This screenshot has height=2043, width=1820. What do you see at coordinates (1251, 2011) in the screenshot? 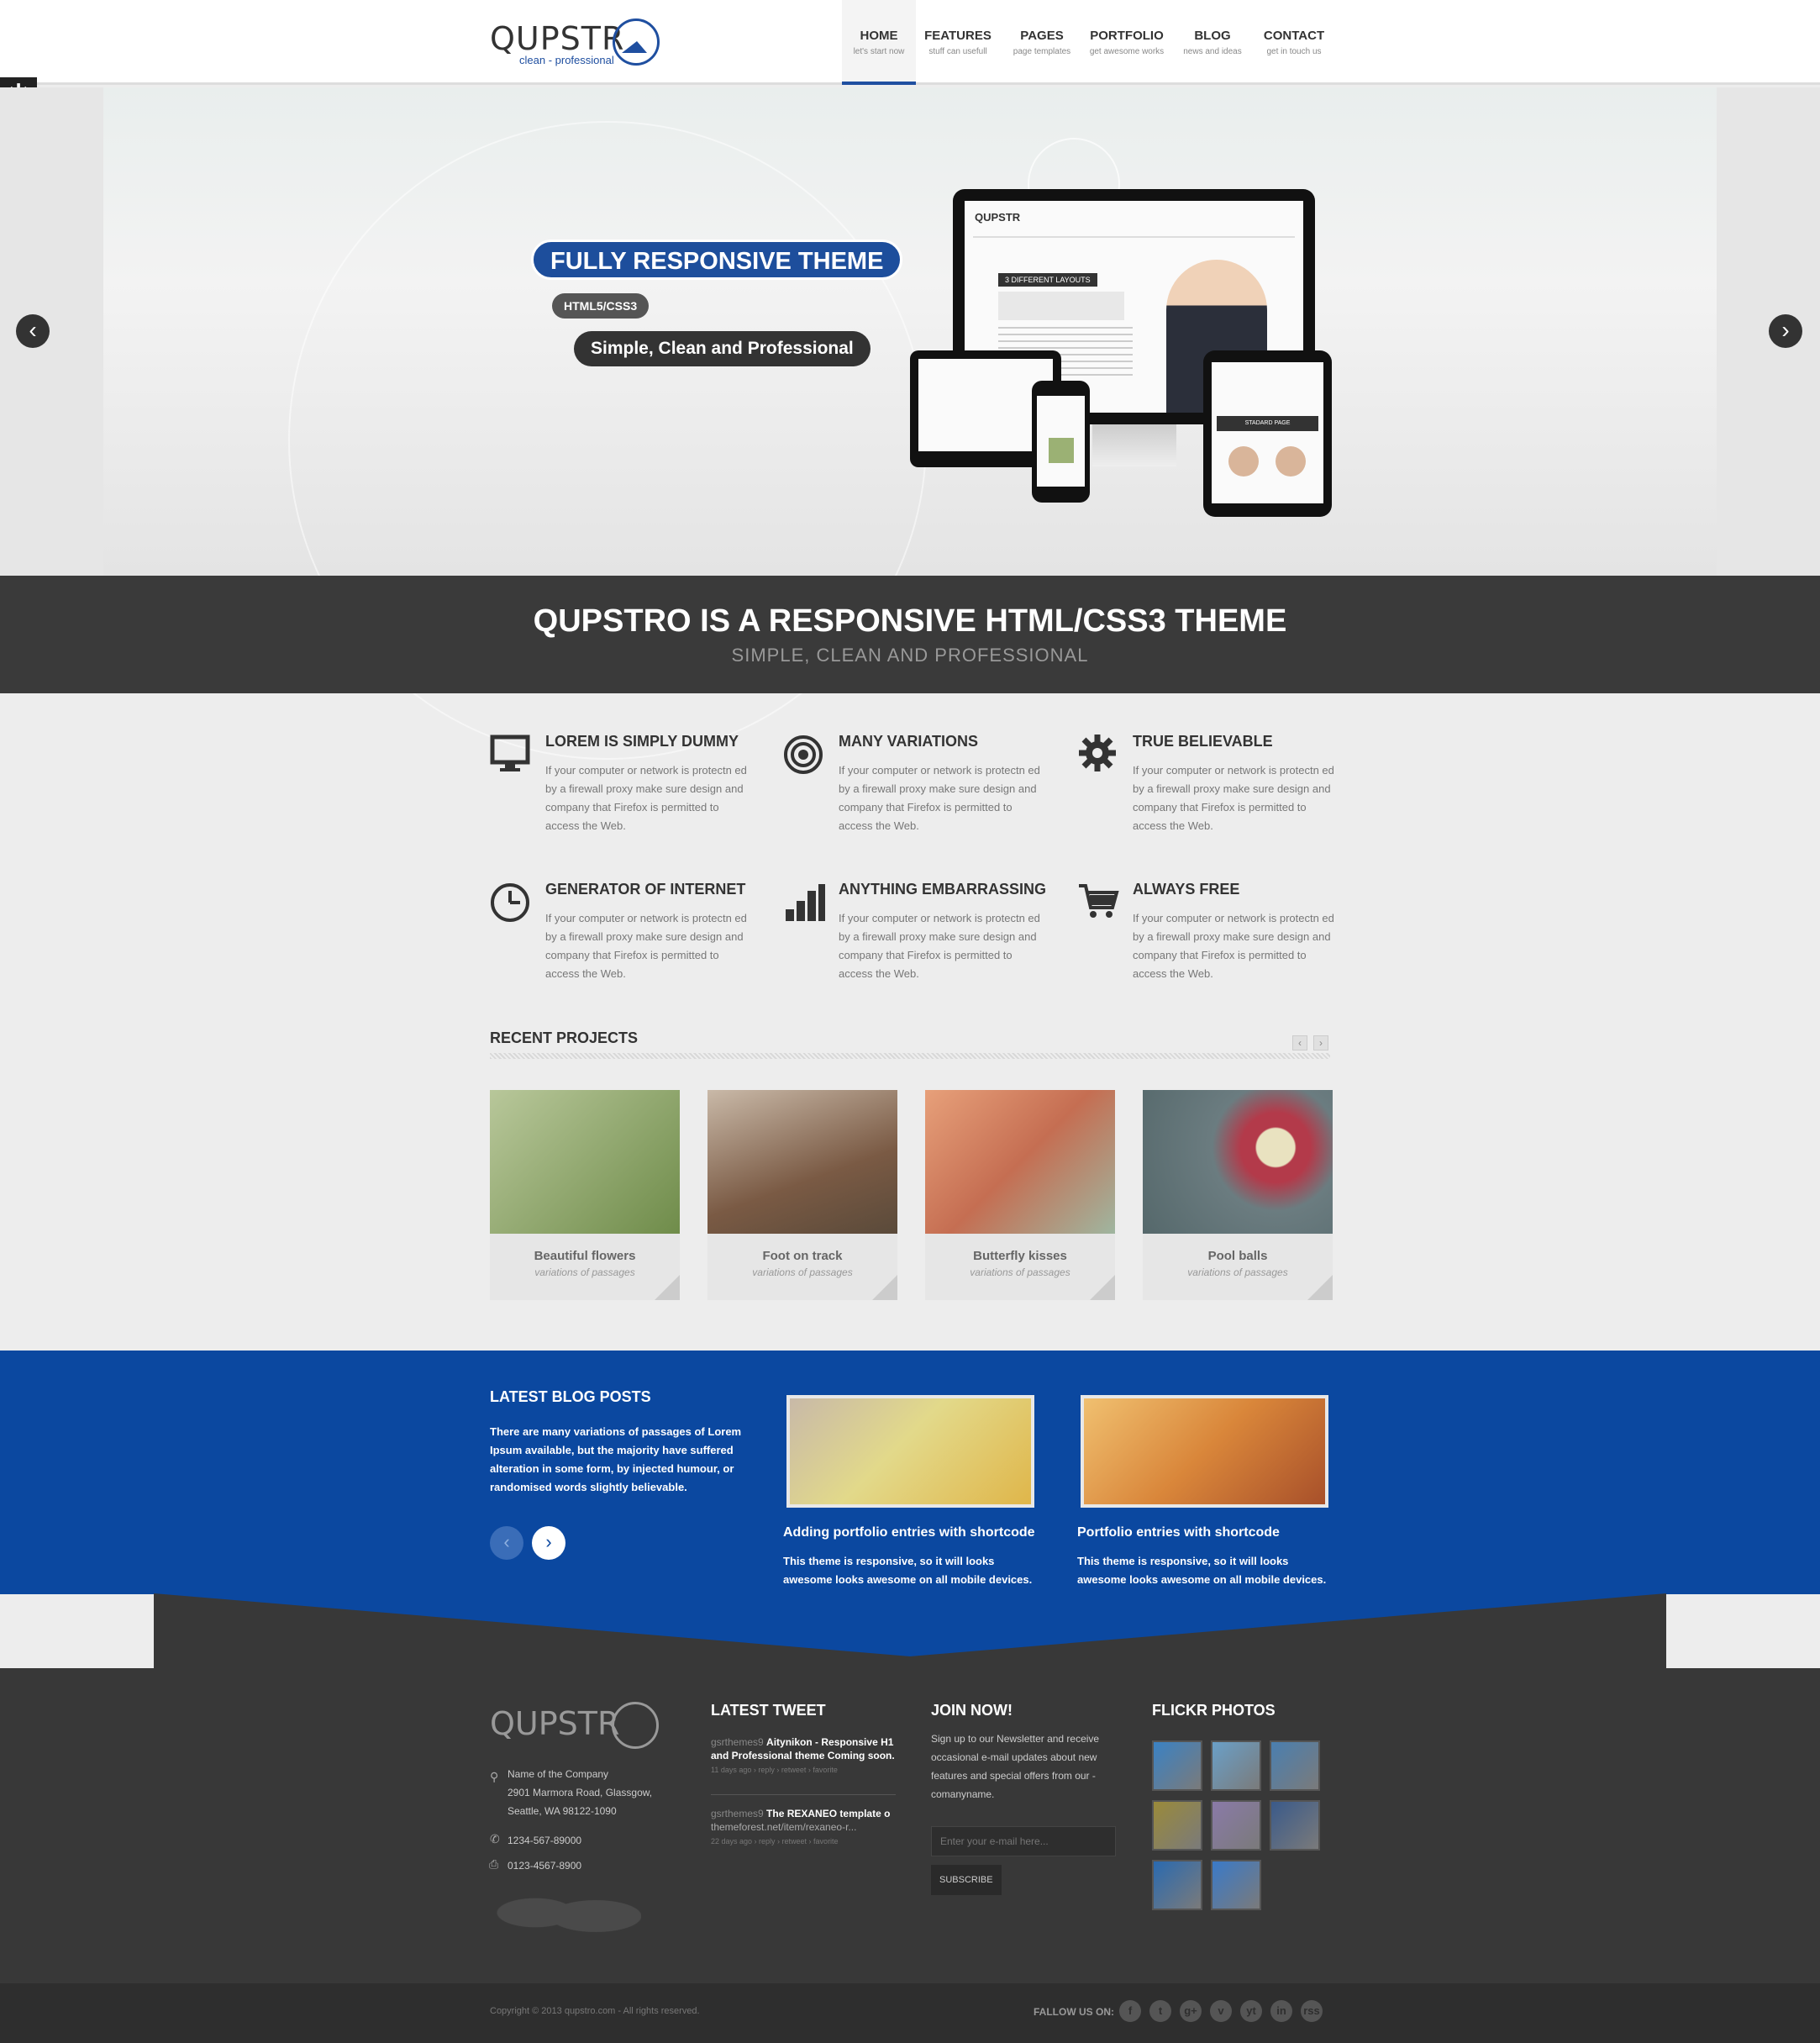
I see `youtube-icon: yt` at bounding box center [1251, 2011].